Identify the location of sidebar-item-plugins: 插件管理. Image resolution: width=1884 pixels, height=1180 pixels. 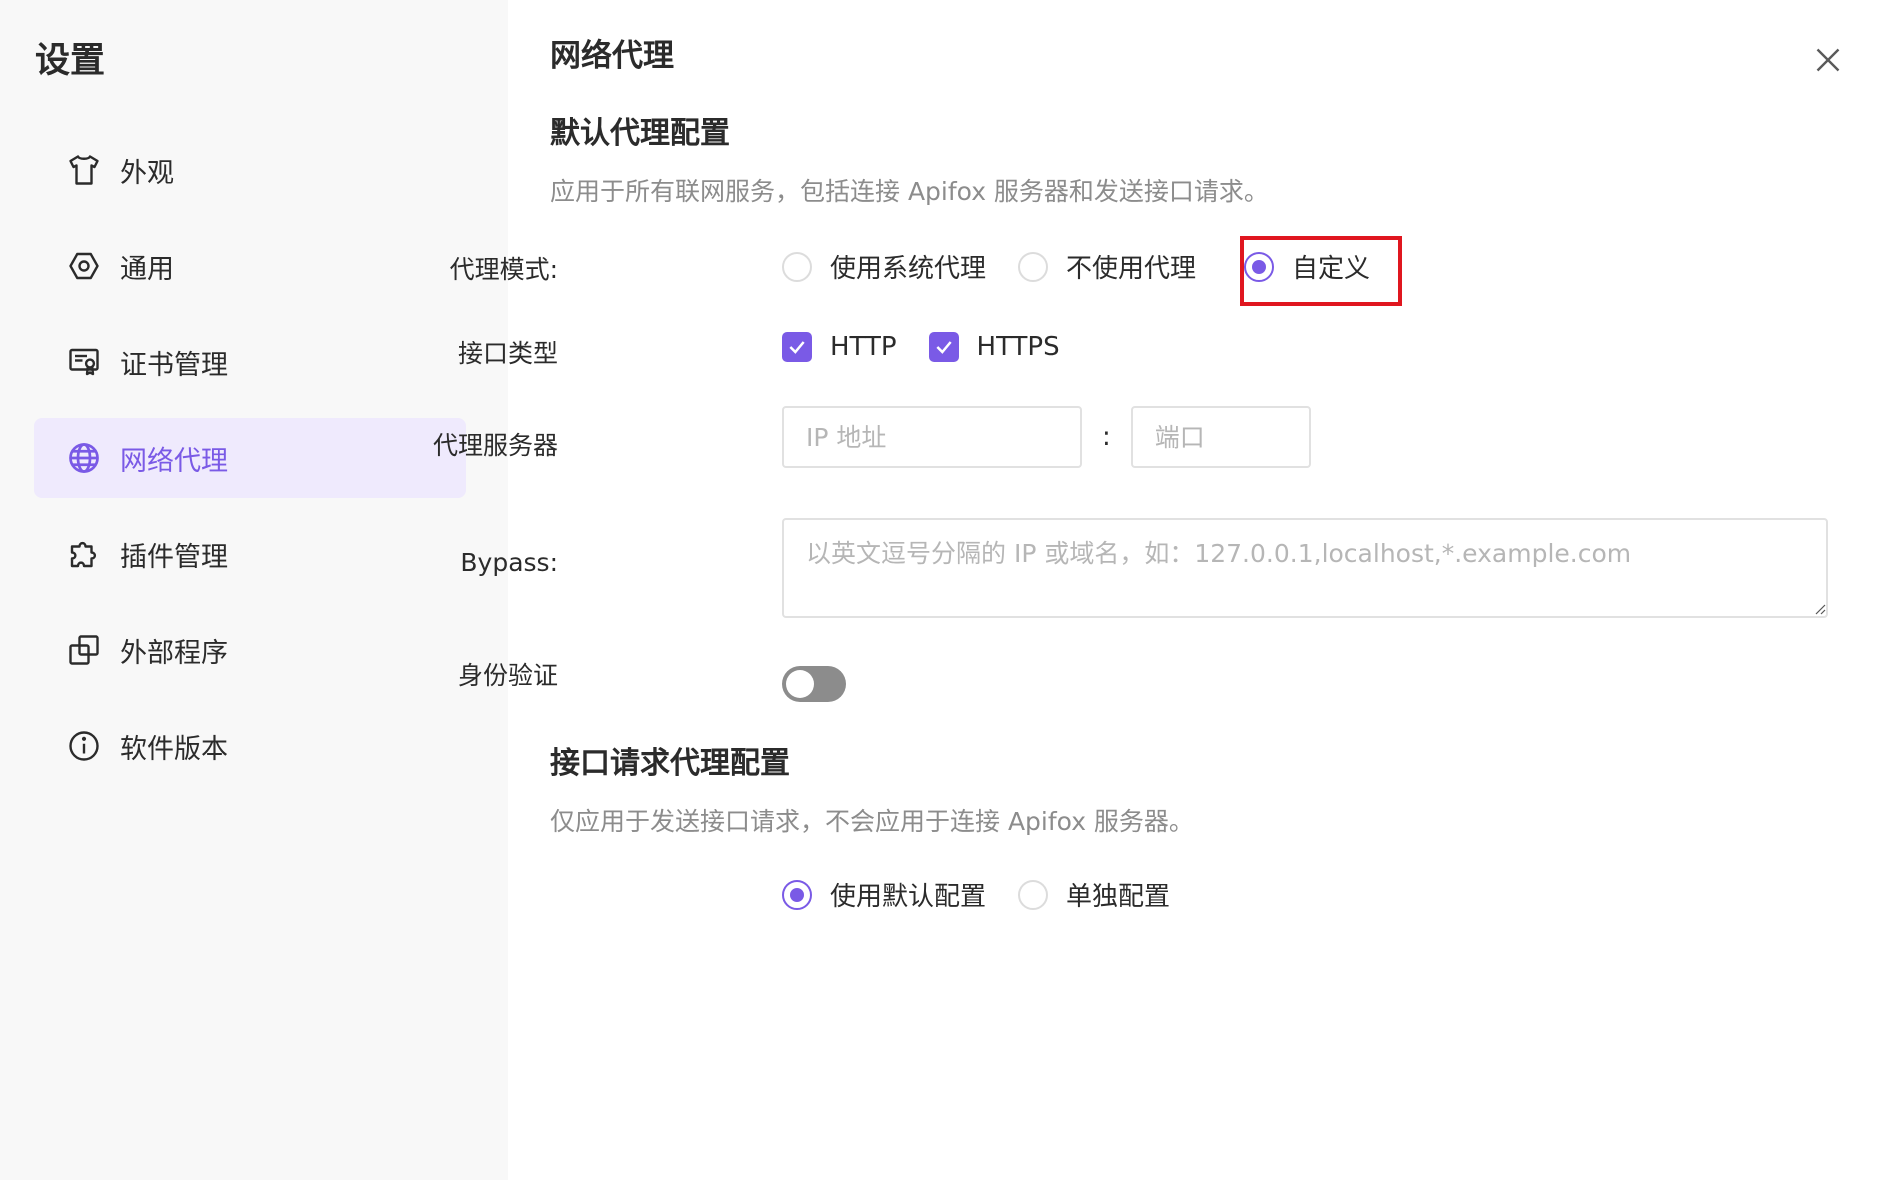
(250, 554).